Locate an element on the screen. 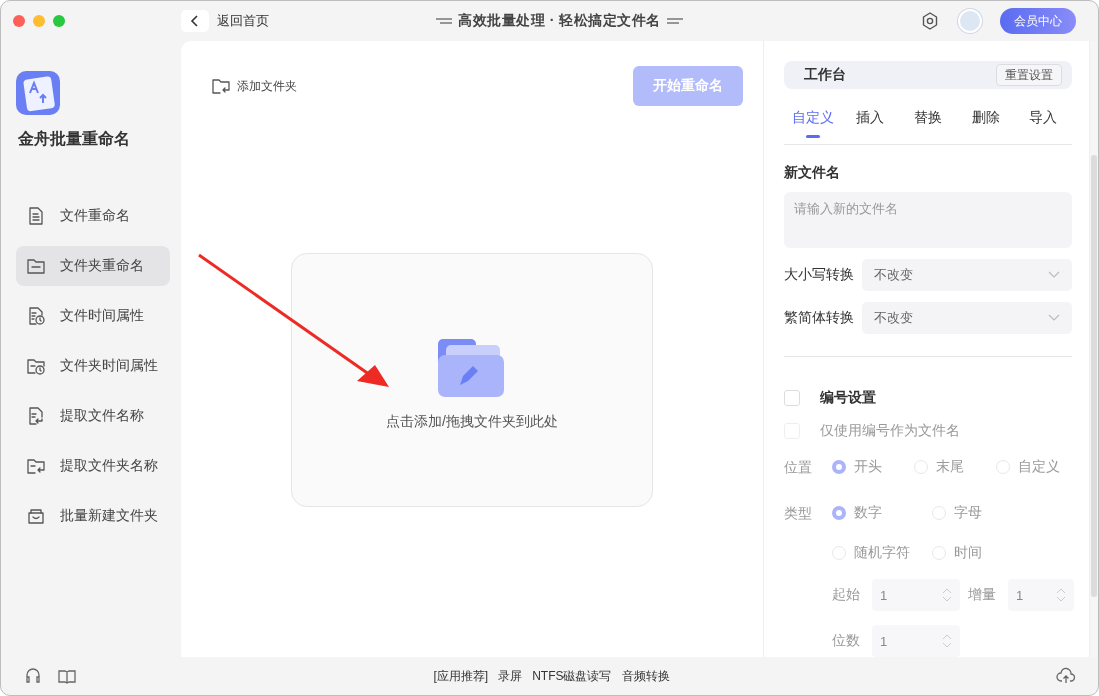  sidebar-item-label: 文件重命名 is located at coordinates (95, 216).